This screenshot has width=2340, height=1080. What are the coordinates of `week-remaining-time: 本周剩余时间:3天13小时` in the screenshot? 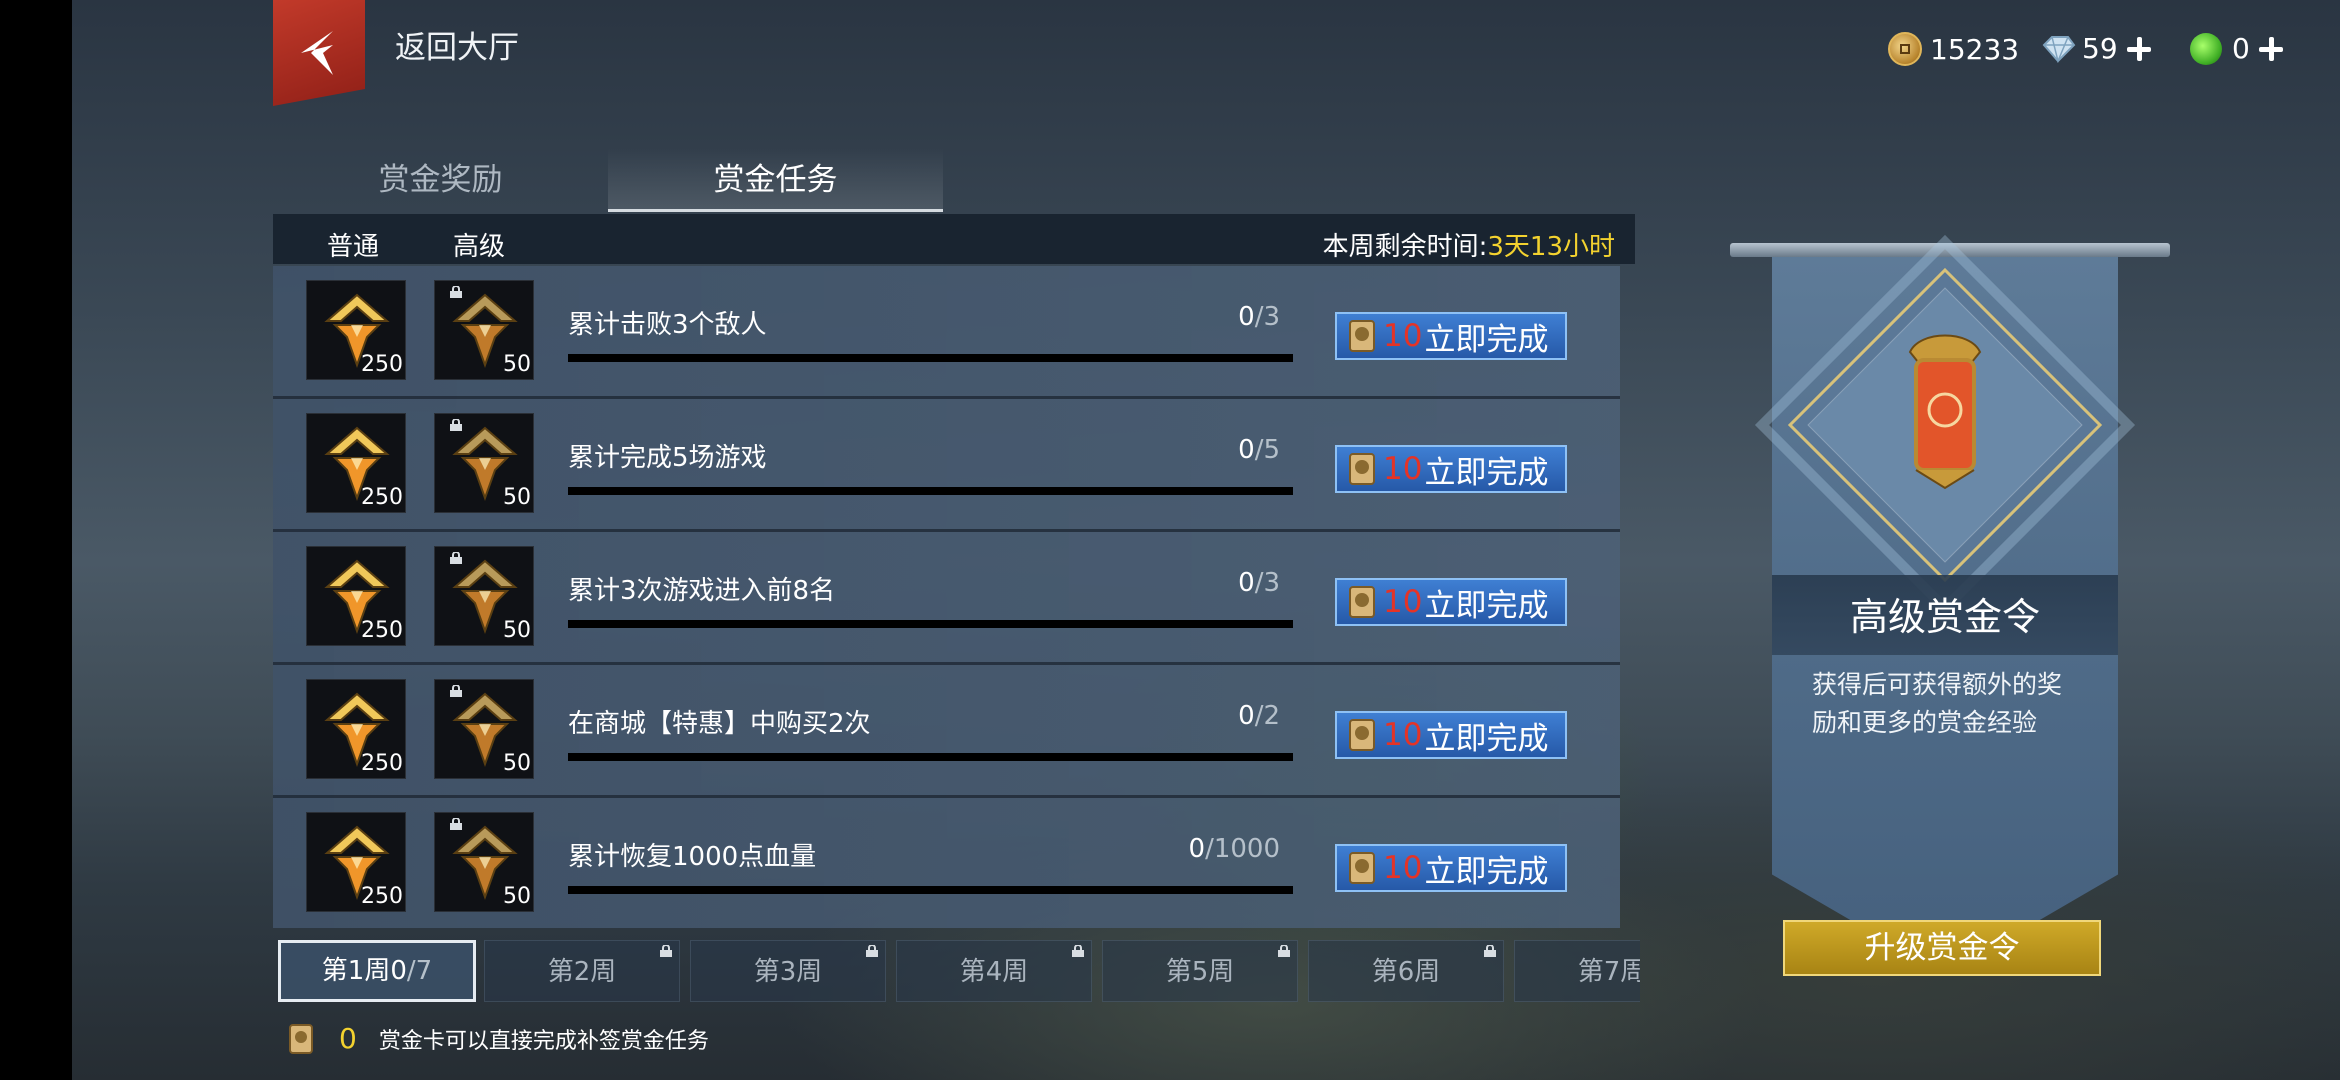 It's located at (1469, 244).